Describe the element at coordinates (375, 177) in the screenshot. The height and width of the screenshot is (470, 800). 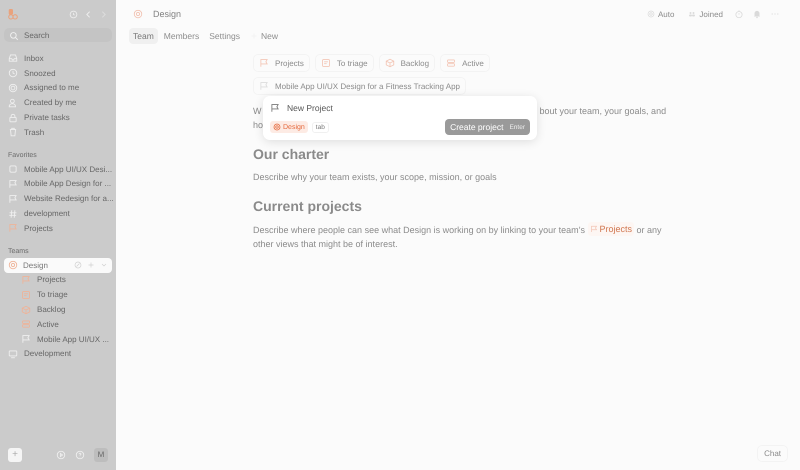
I see `section-text: Describe why your team exists, your scope, mission, or goals` at that location.